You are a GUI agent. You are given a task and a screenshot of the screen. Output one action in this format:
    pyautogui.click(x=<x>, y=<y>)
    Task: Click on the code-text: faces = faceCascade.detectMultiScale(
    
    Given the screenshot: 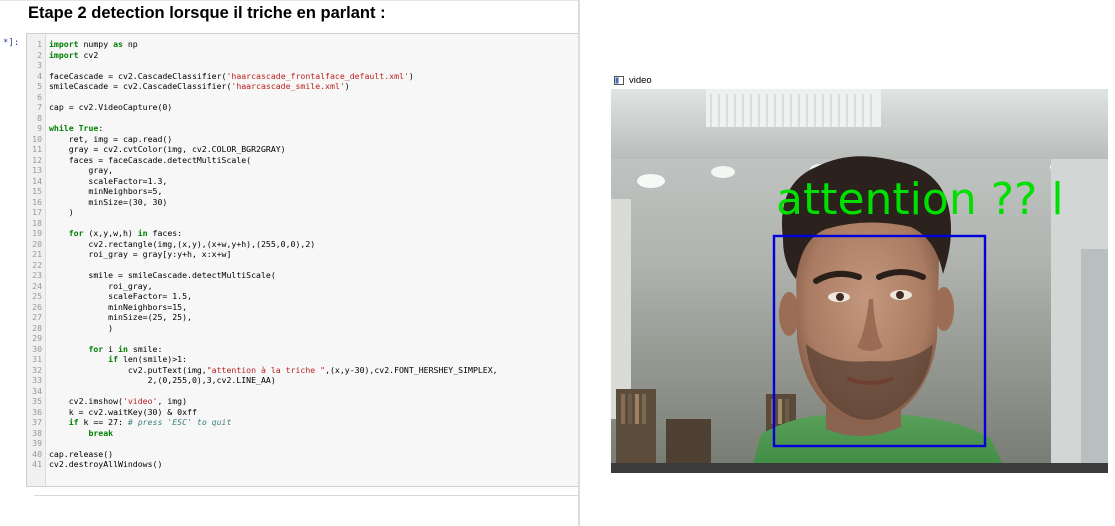 What is the action you would take?
    pyautogui.click(x=150, y=159)
    